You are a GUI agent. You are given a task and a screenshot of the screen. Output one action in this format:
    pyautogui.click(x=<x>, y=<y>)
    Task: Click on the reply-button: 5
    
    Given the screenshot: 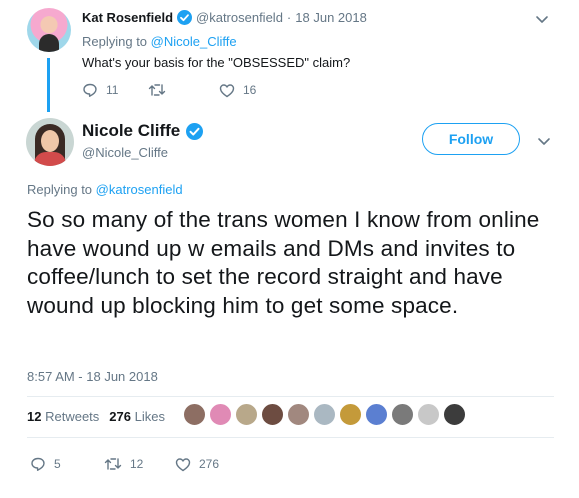 What is the action you would take?
    pyautogui.click(x=67, y=464)
    